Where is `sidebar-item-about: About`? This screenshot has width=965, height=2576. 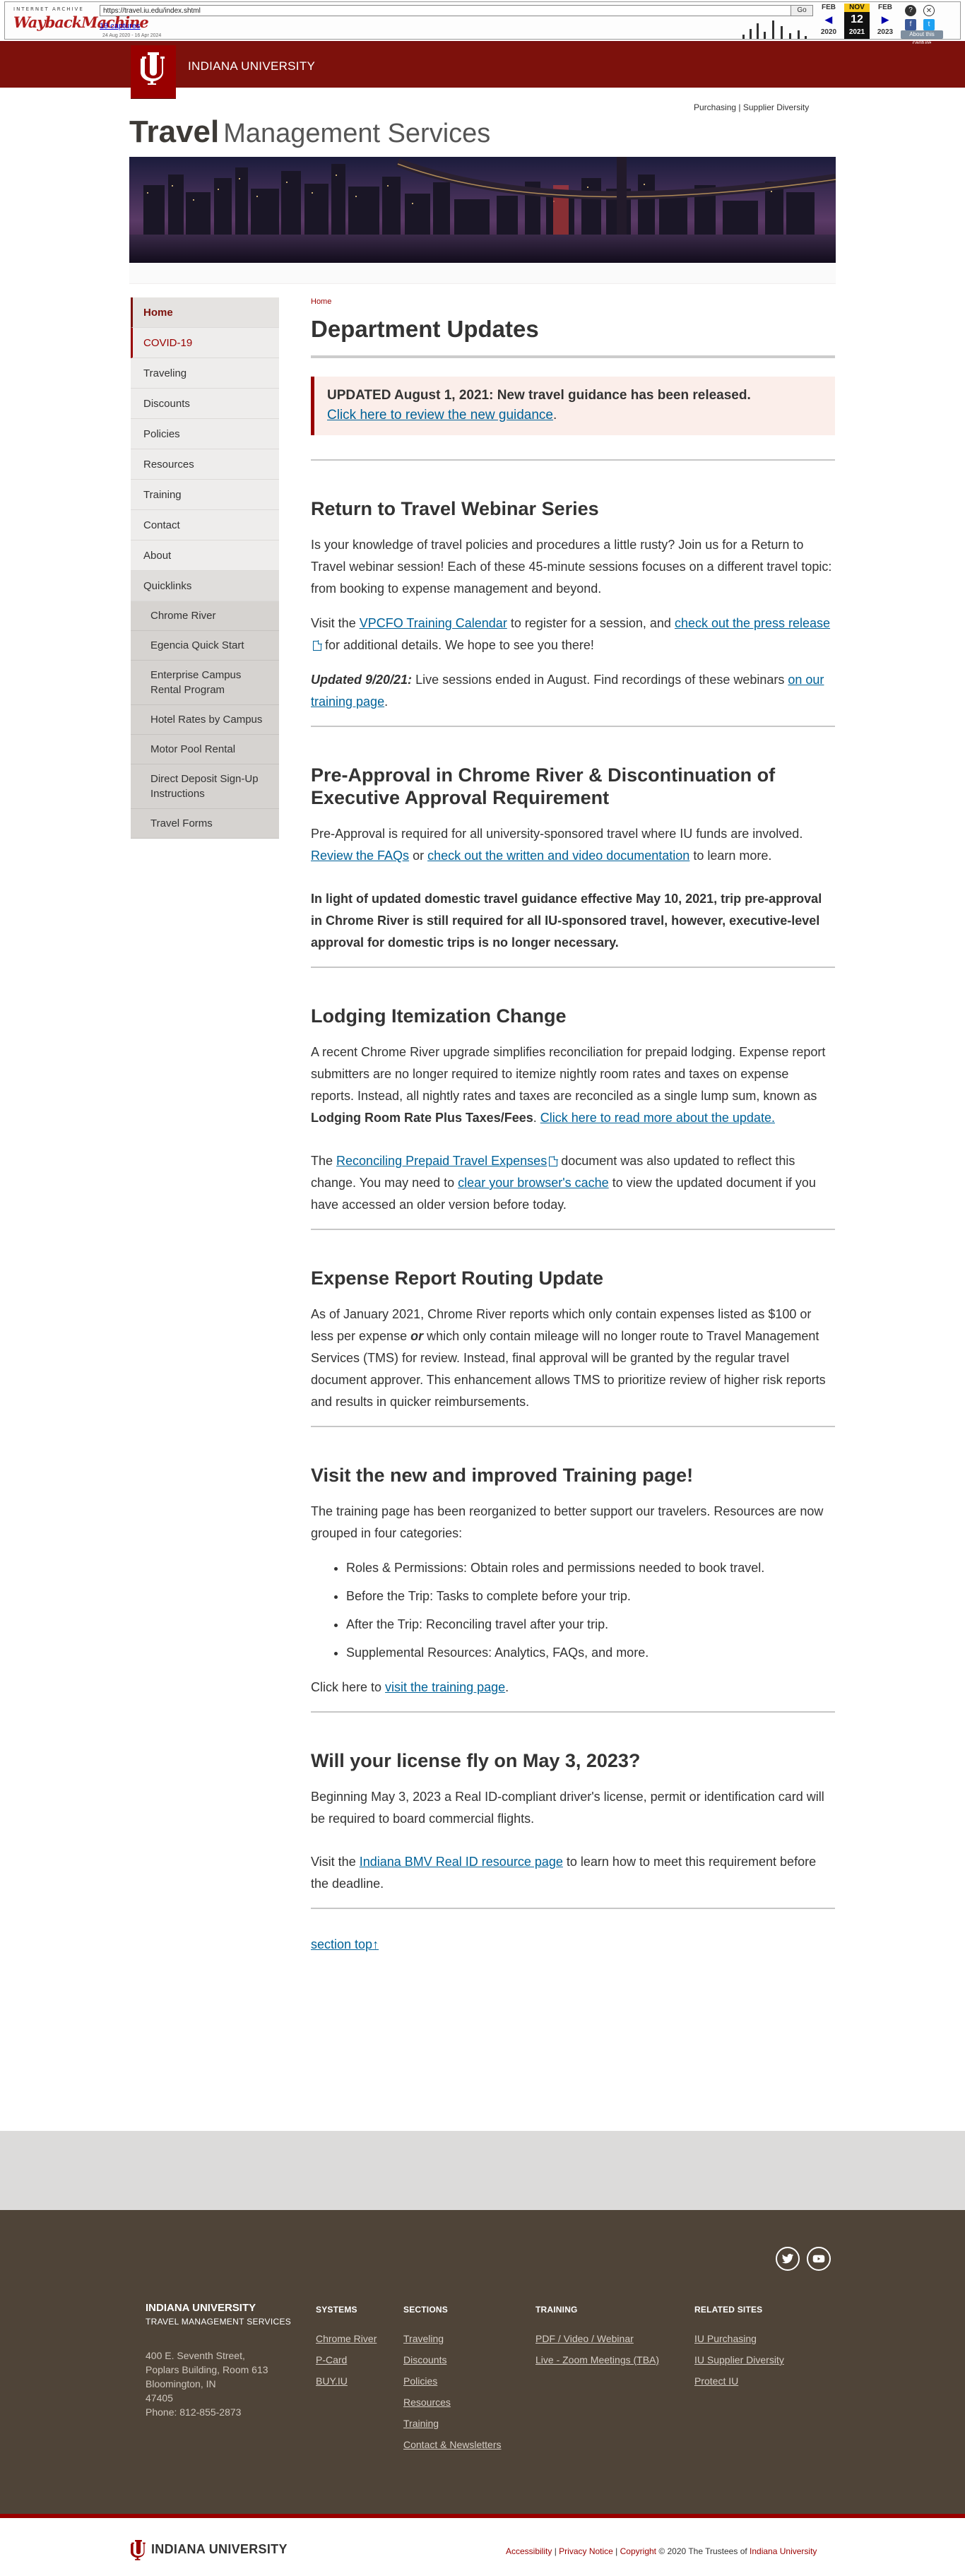 sidebar-item-about: About is located at coordinates (205, 555).